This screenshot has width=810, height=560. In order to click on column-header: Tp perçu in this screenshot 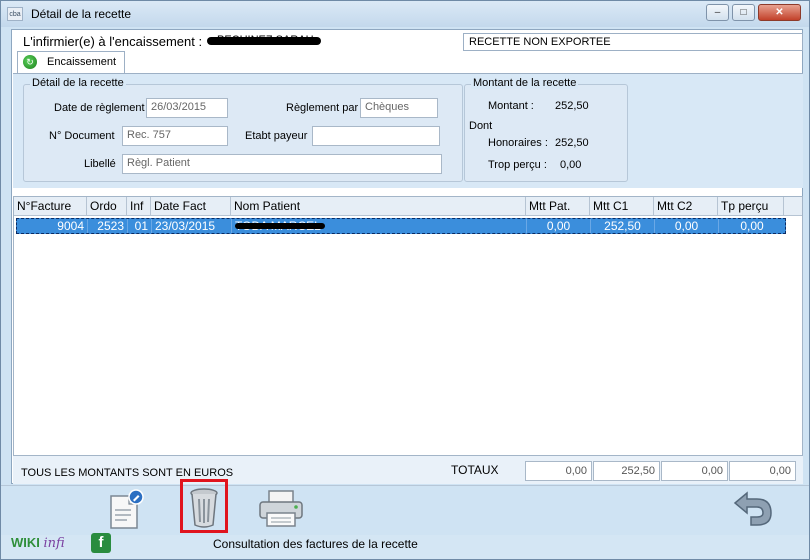, I will do `click(751, 206)`.